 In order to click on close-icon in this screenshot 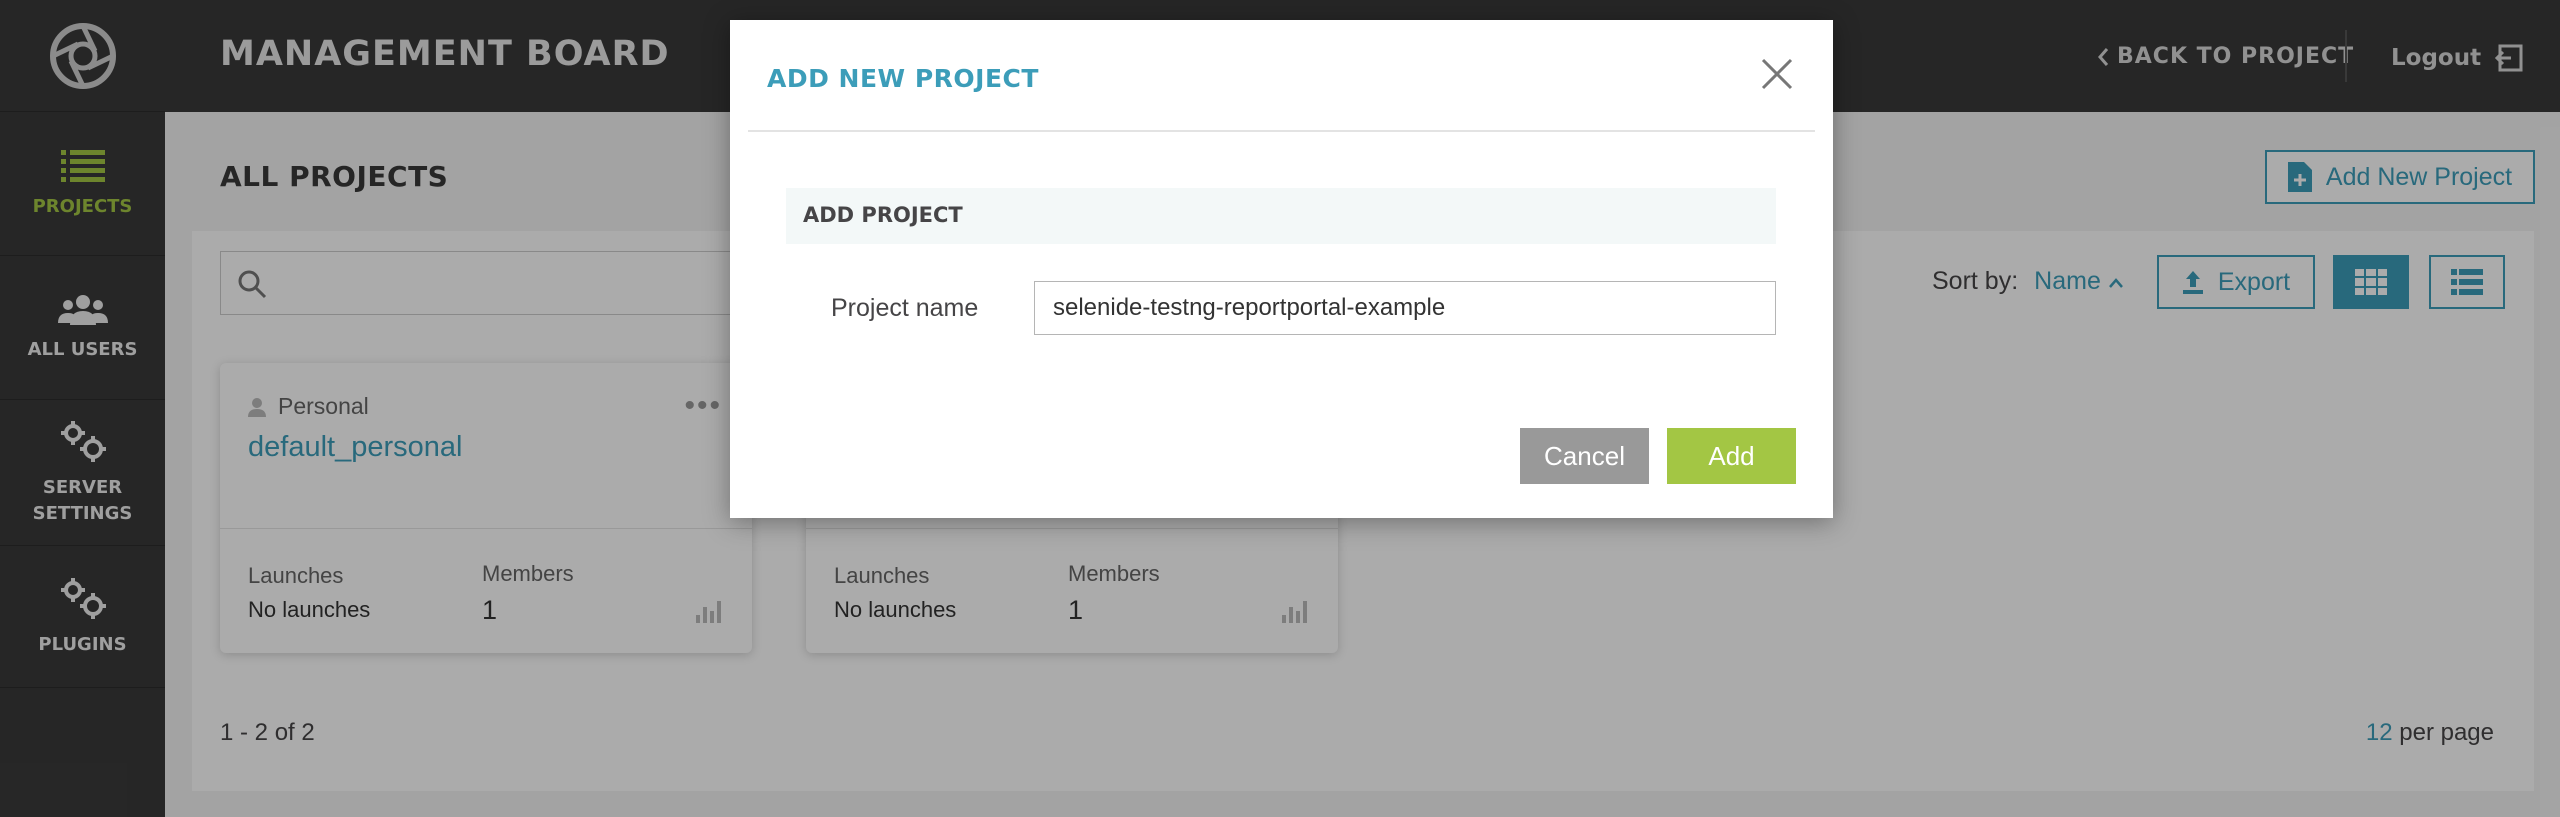, I will do `click(1777, 74)`.